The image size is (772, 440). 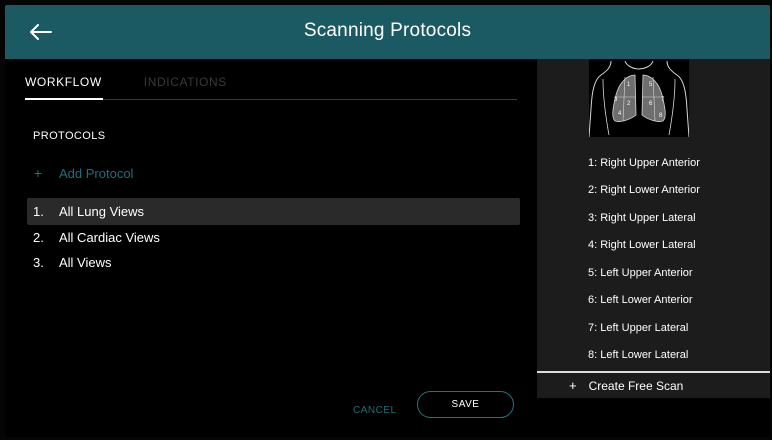 What do you see at coordinates (109, 237) in the screenshot?
I see `protocol-label: All Cardiac Views` at bounding box center [109, 237].